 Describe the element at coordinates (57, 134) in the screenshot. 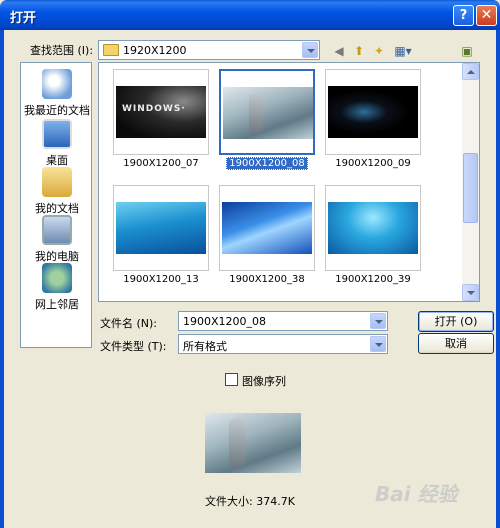

I see `desktop-icon` at that location.